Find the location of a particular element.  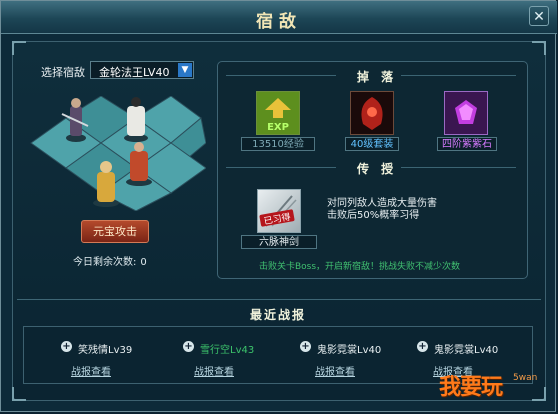

drop-label-gem: 四阶紫紫石 is located at coordinates (467, 144).